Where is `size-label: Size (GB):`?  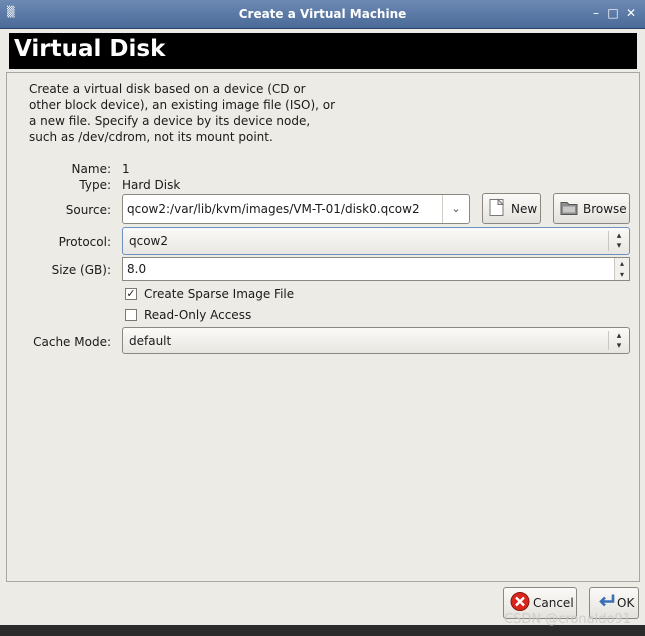 size-label: Size (GB): is located at coordinates (81, 270).